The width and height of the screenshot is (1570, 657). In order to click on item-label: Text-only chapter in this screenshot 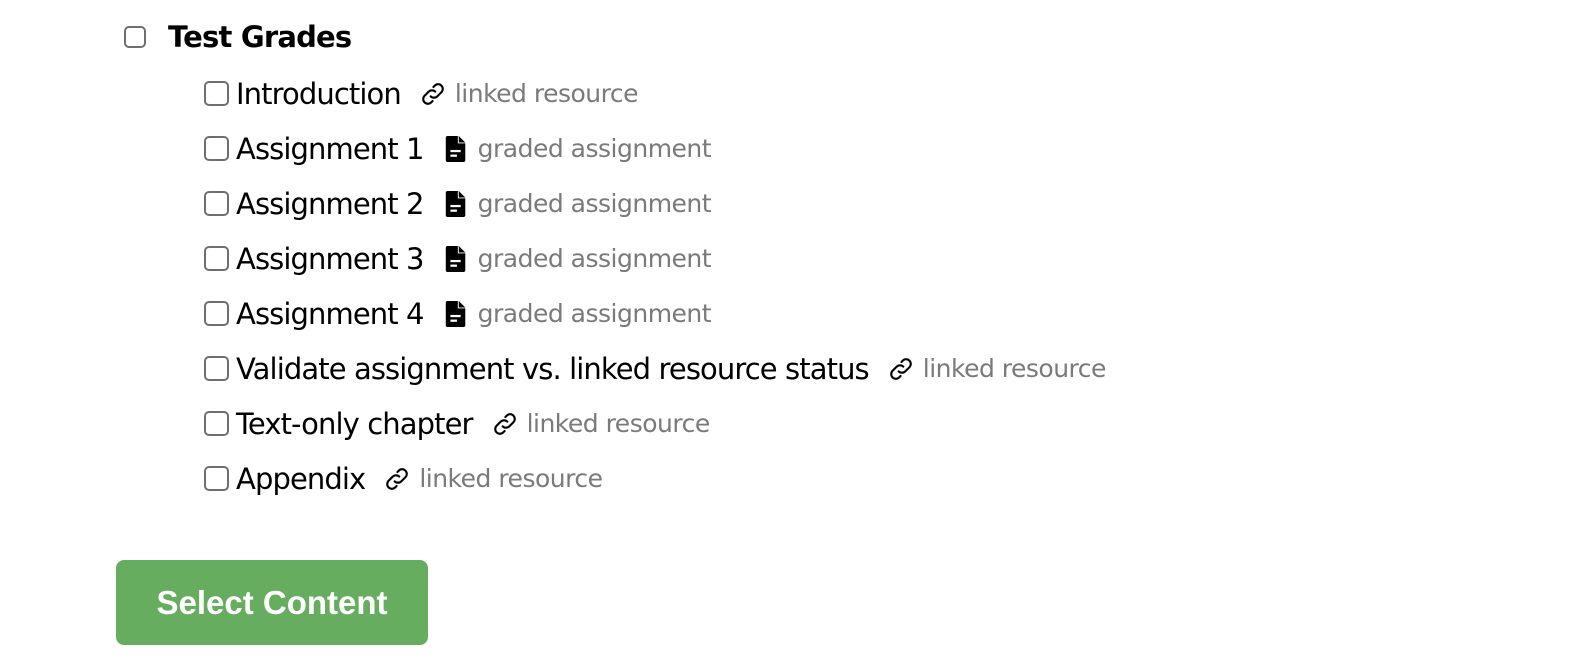, I will do `click(354, 423)`.